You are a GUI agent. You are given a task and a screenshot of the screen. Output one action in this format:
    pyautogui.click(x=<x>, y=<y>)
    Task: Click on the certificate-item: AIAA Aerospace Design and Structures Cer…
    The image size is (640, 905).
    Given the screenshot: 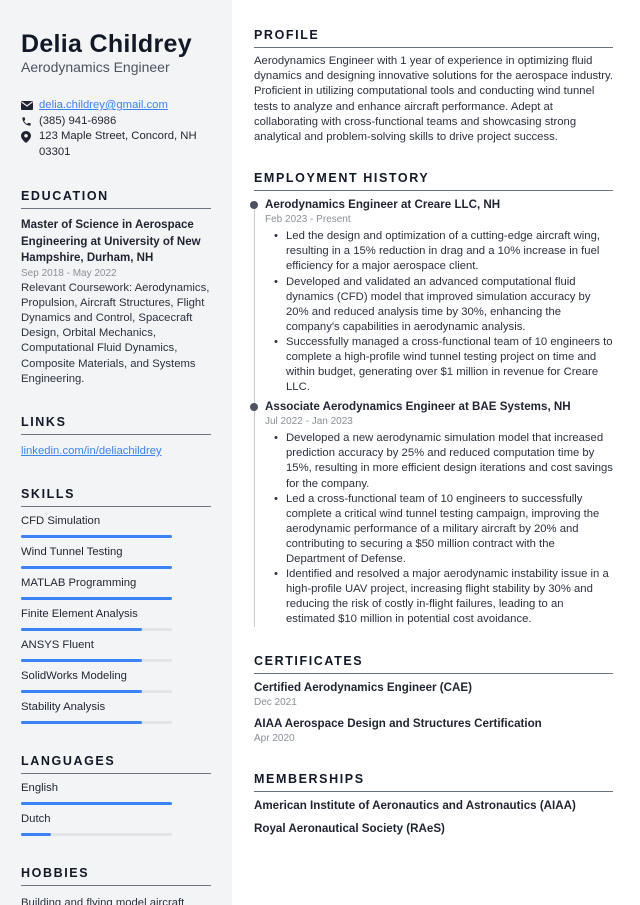 What is the action you would take?
    pyautogui.click(x=433, y=731)
    